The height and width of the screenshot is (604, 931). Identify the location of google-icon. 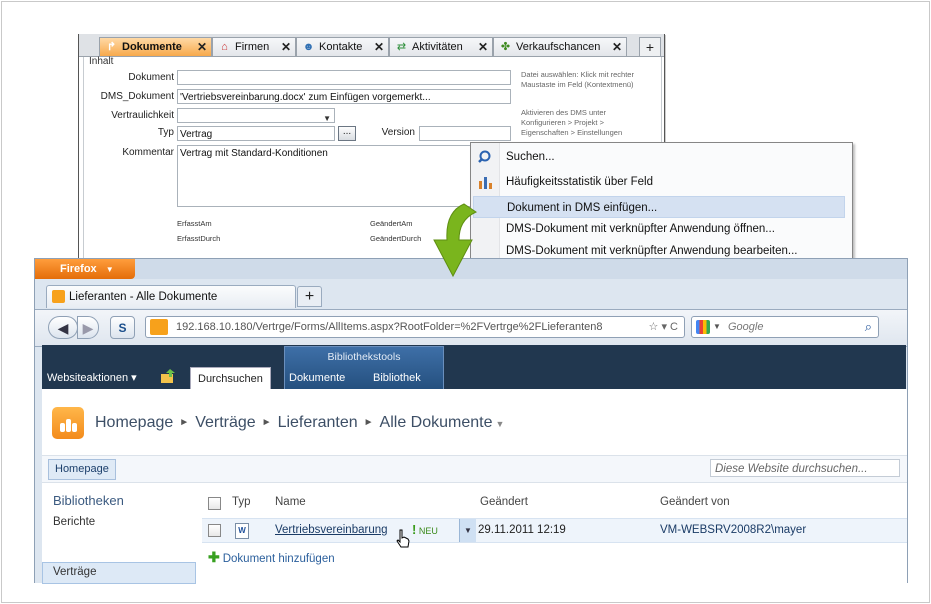
(703, 327).